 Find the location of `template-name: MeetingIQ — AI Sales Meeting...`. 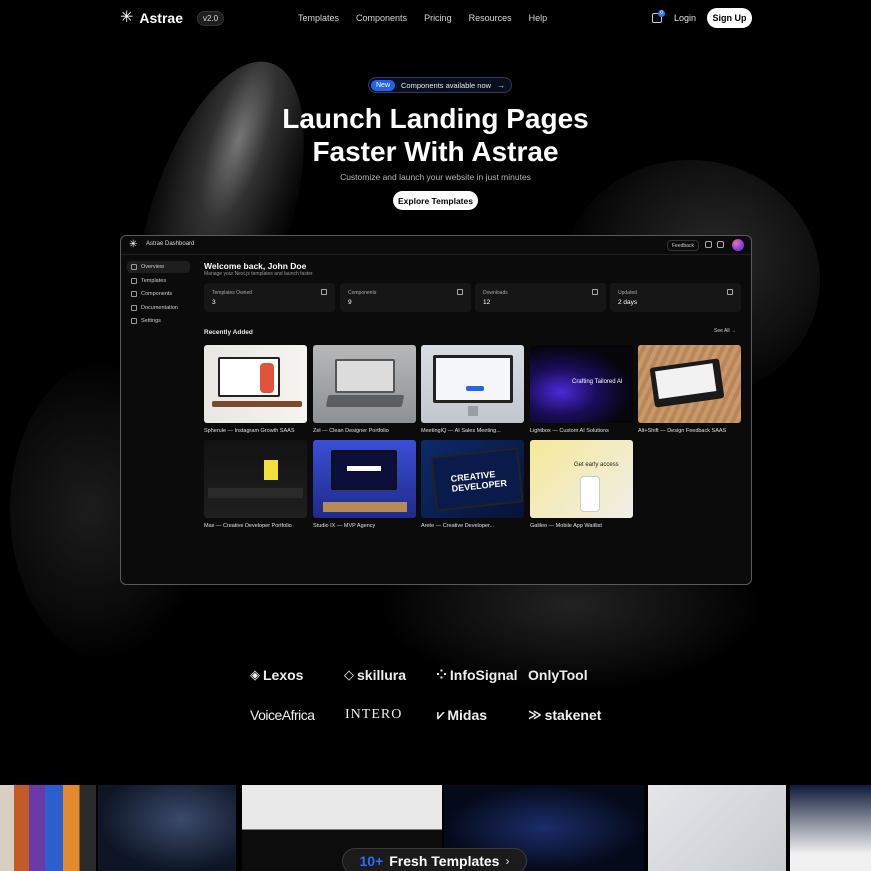

template-name: MeetingIQ — AI Sales Meeting... is located at coordinates (461, 431).